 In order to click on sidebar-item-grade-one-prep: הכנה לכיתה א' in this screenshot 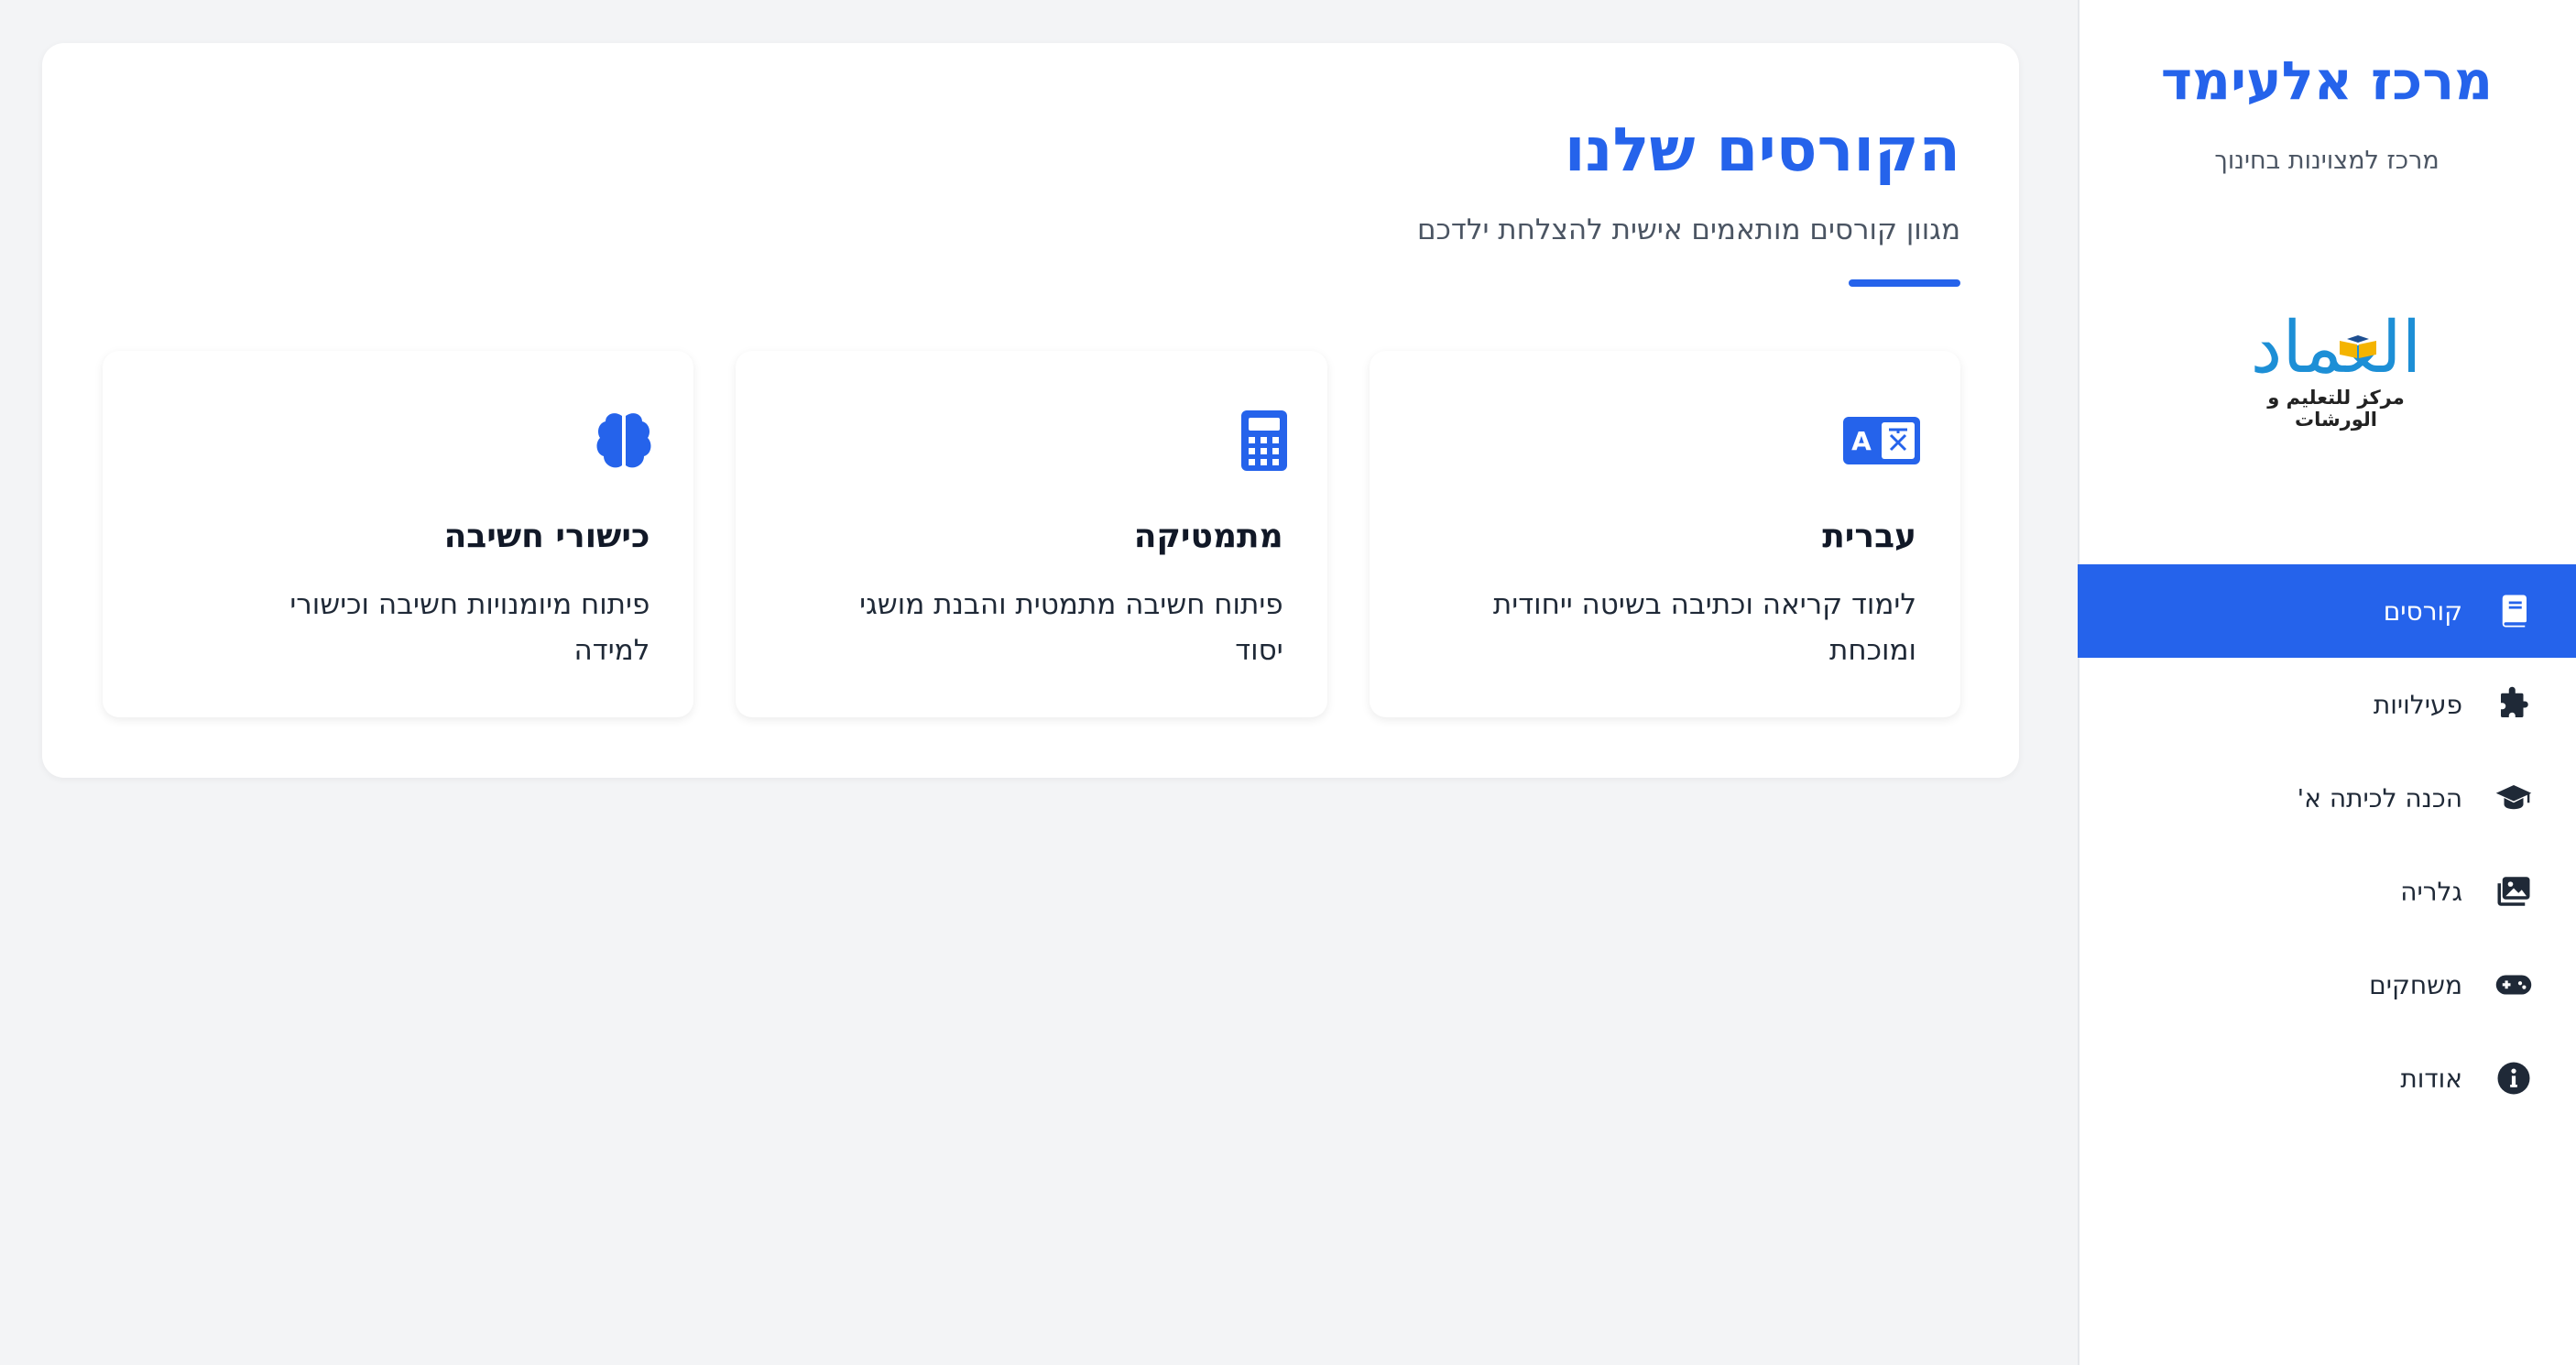, I will do `click(2327, 798)`.